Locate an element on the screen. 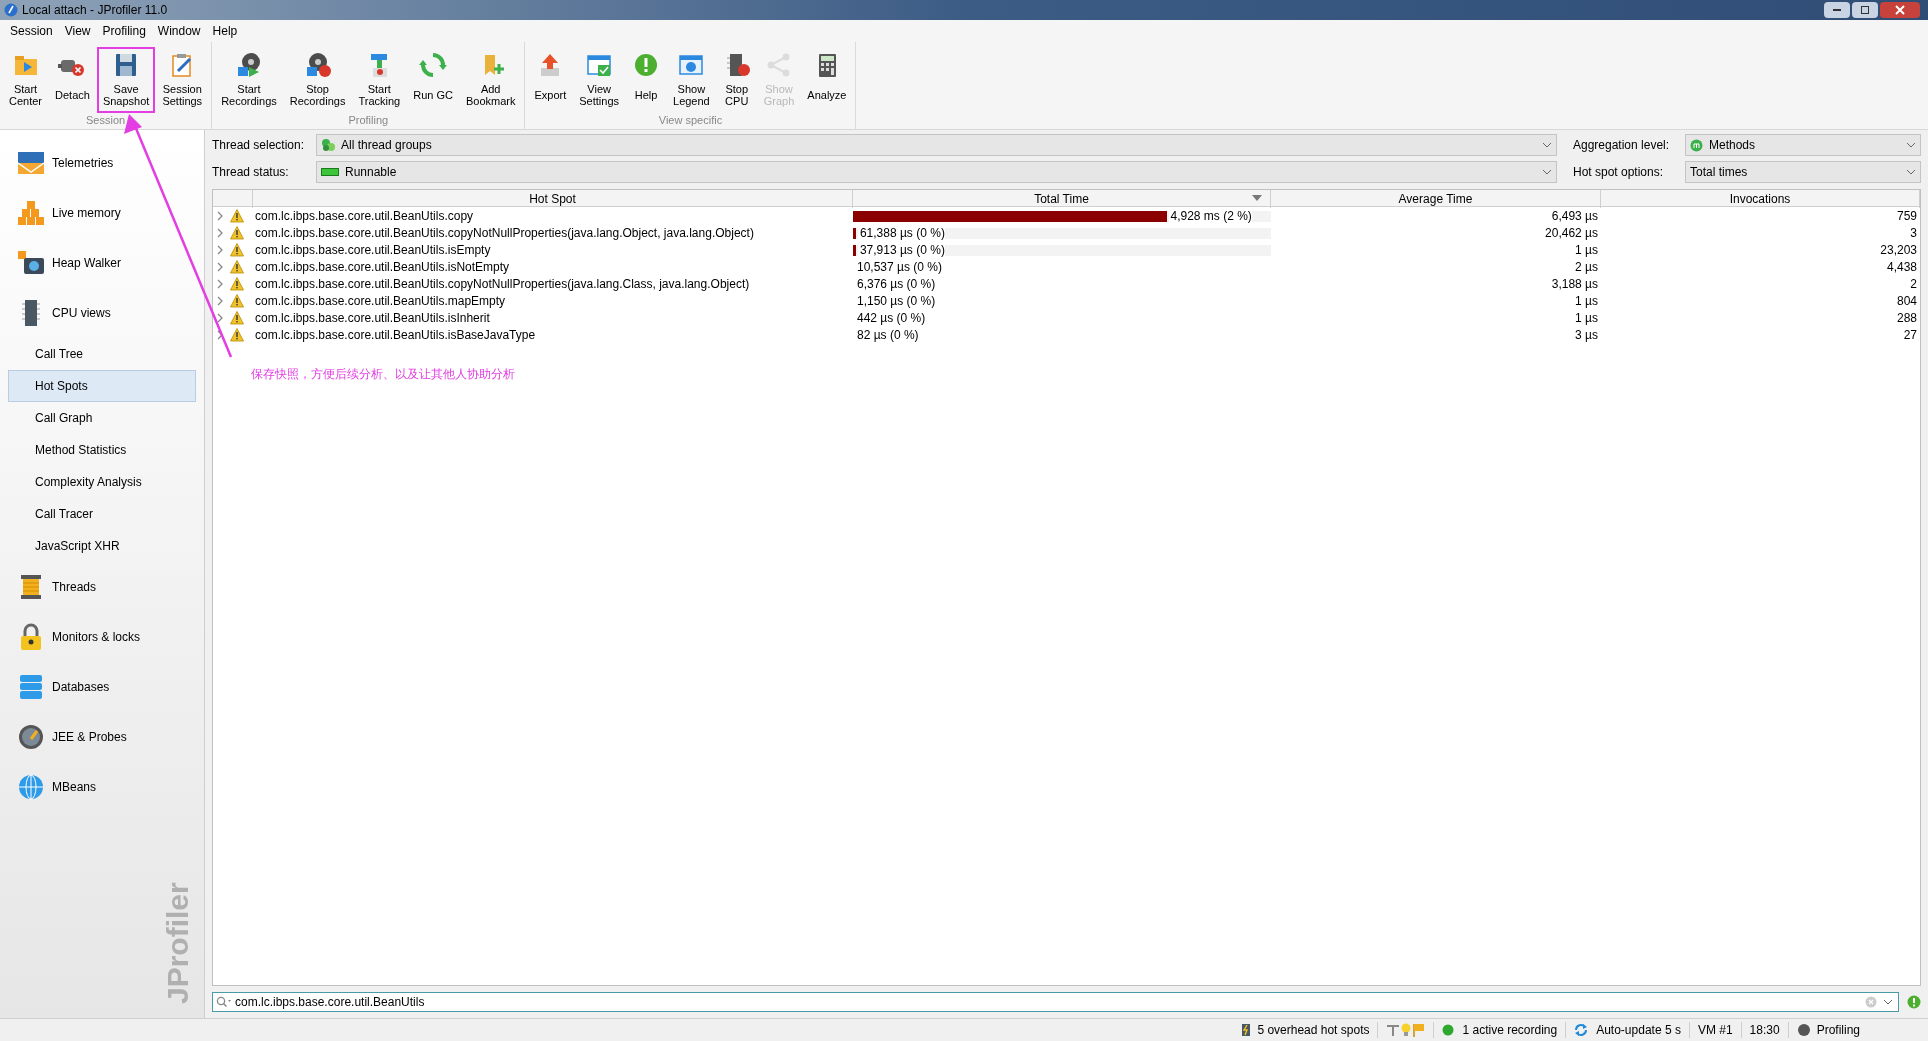  lightbulb-icon is located at coordinates (1406, 1030).